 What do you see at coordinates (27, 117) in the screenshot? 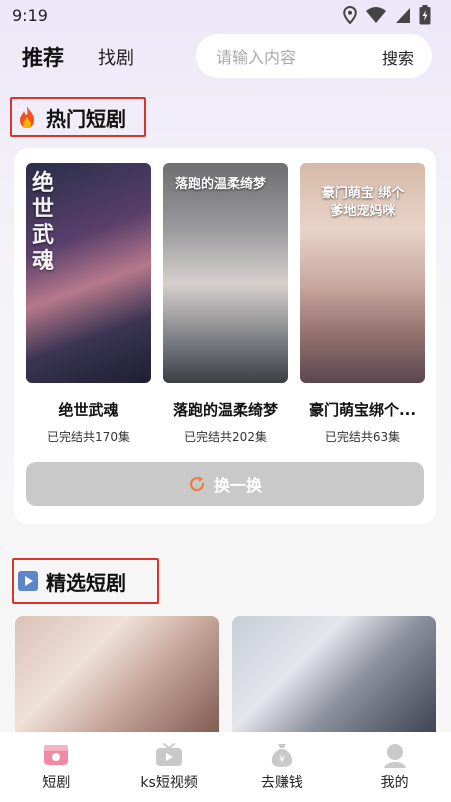
I see `fire-icon` at bounding box center [27, 117].